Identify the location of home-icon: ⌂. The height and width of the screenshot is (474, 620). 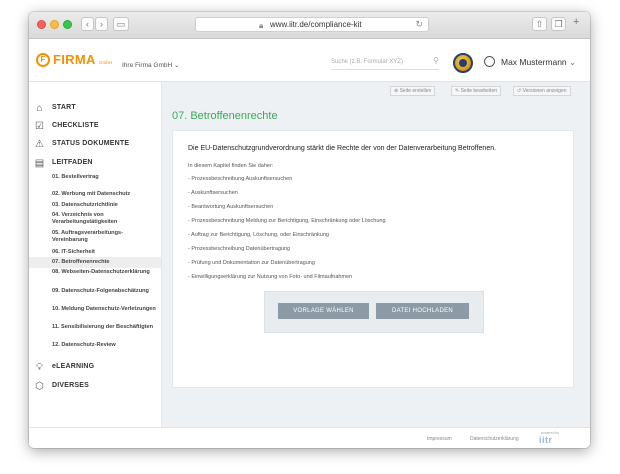
(39, 108).